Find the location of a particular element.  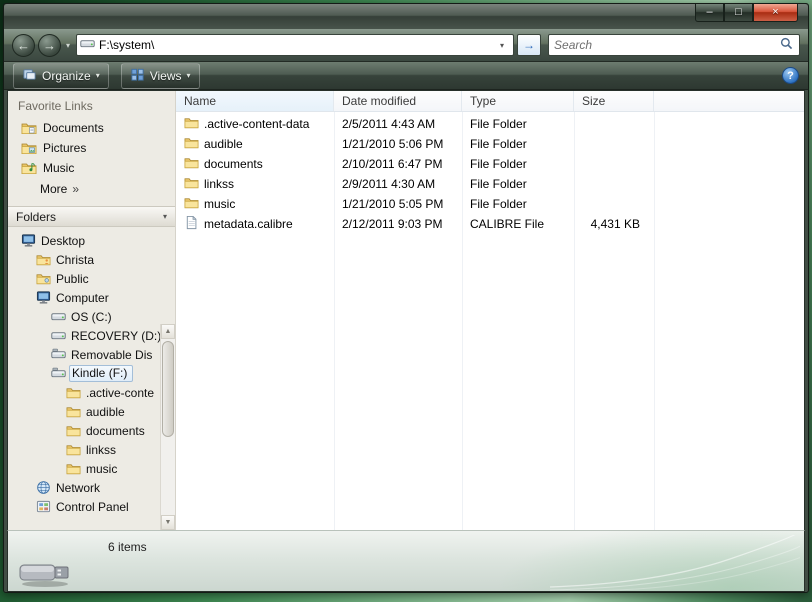

tree-item-desktop: Desktop is located at coordinates (84, 240).